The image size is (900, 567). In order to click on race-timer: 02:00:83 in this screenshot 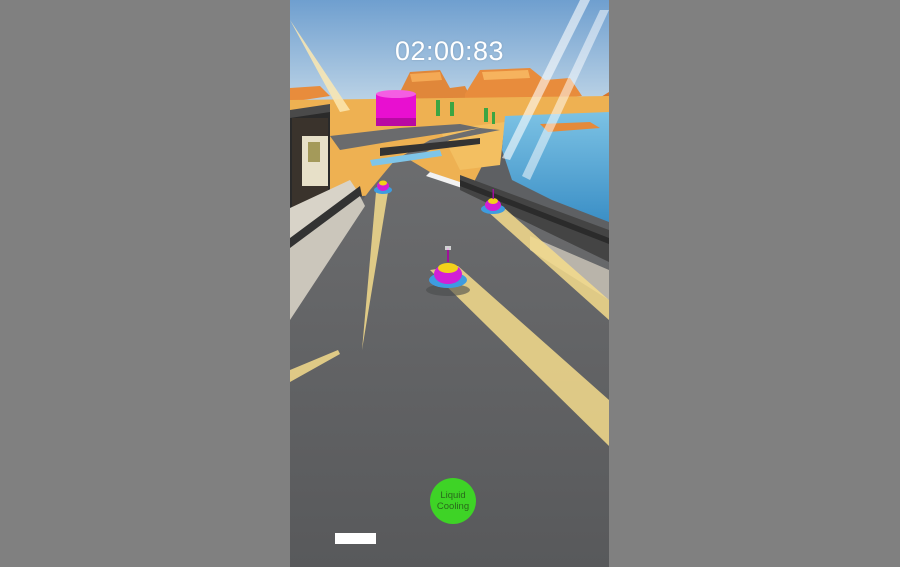, I will do `click(449, 51)`.